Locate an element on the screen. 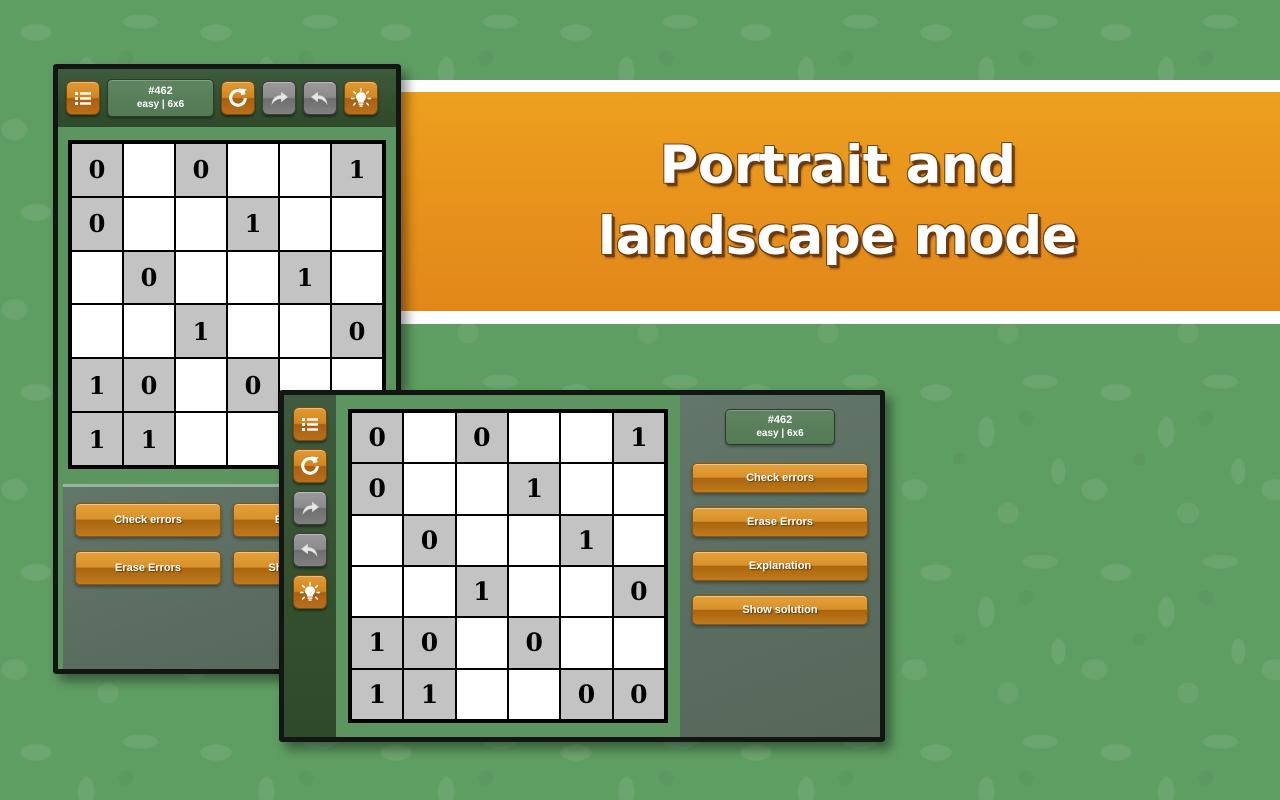 The height and width of the screenshot is (800, 1280). grid-cell-r5c5 is located at coordinates (586, 643).